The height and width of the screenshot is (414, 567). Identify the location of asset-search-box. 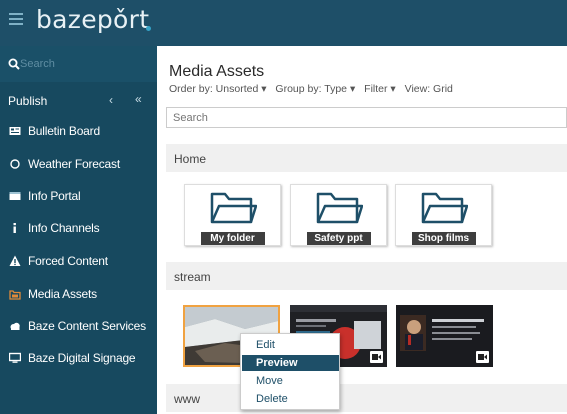
(366, 117).